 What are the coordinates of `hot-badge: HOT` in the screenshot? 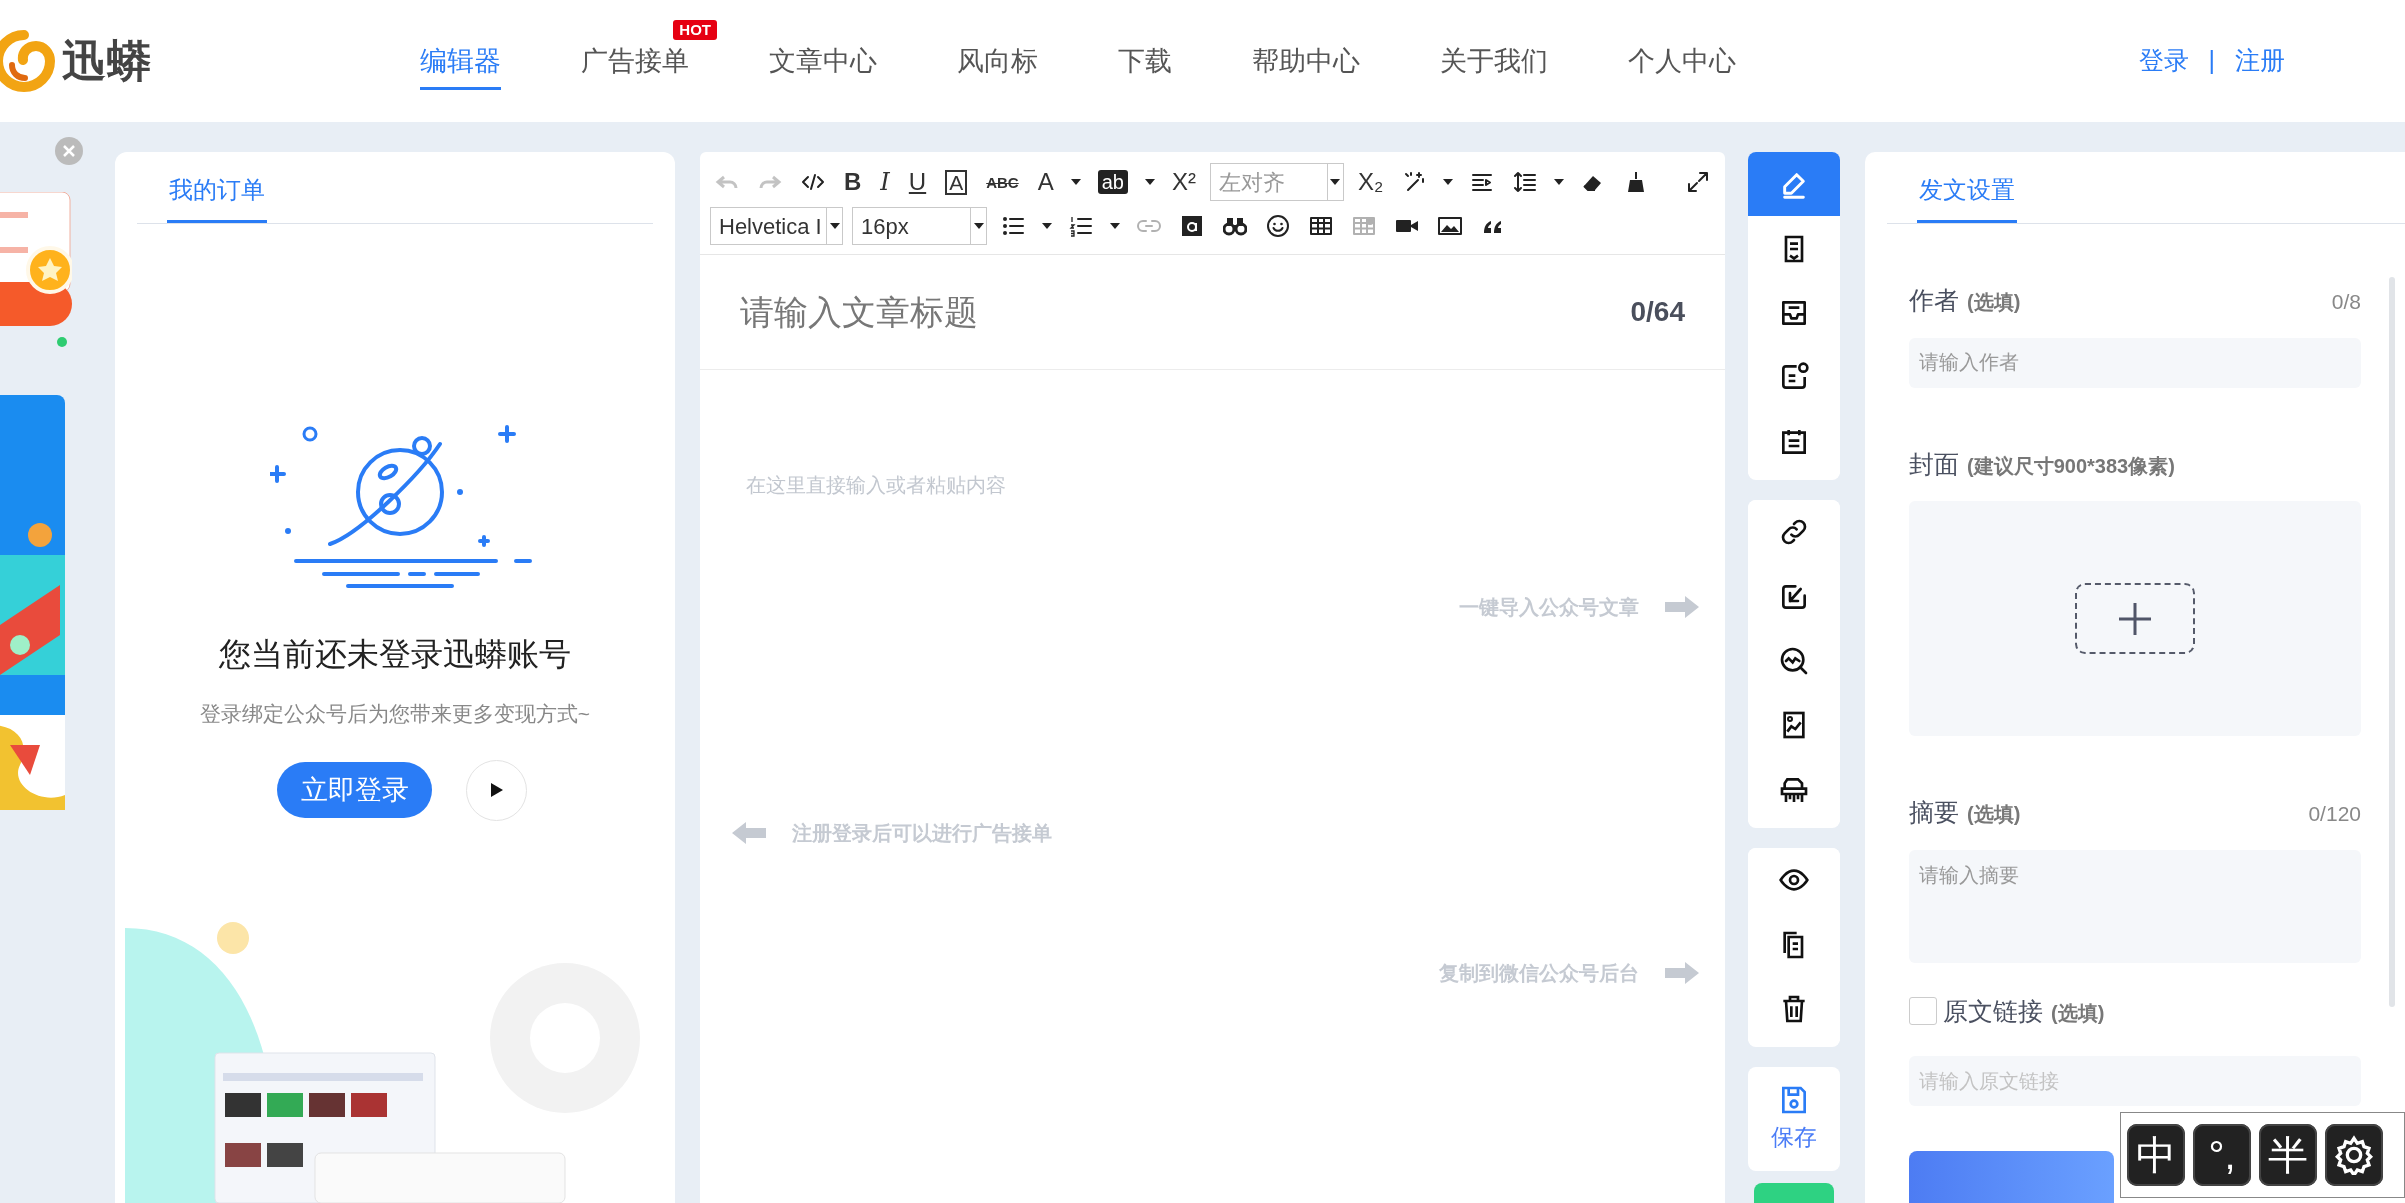 It's located at (695, 30).